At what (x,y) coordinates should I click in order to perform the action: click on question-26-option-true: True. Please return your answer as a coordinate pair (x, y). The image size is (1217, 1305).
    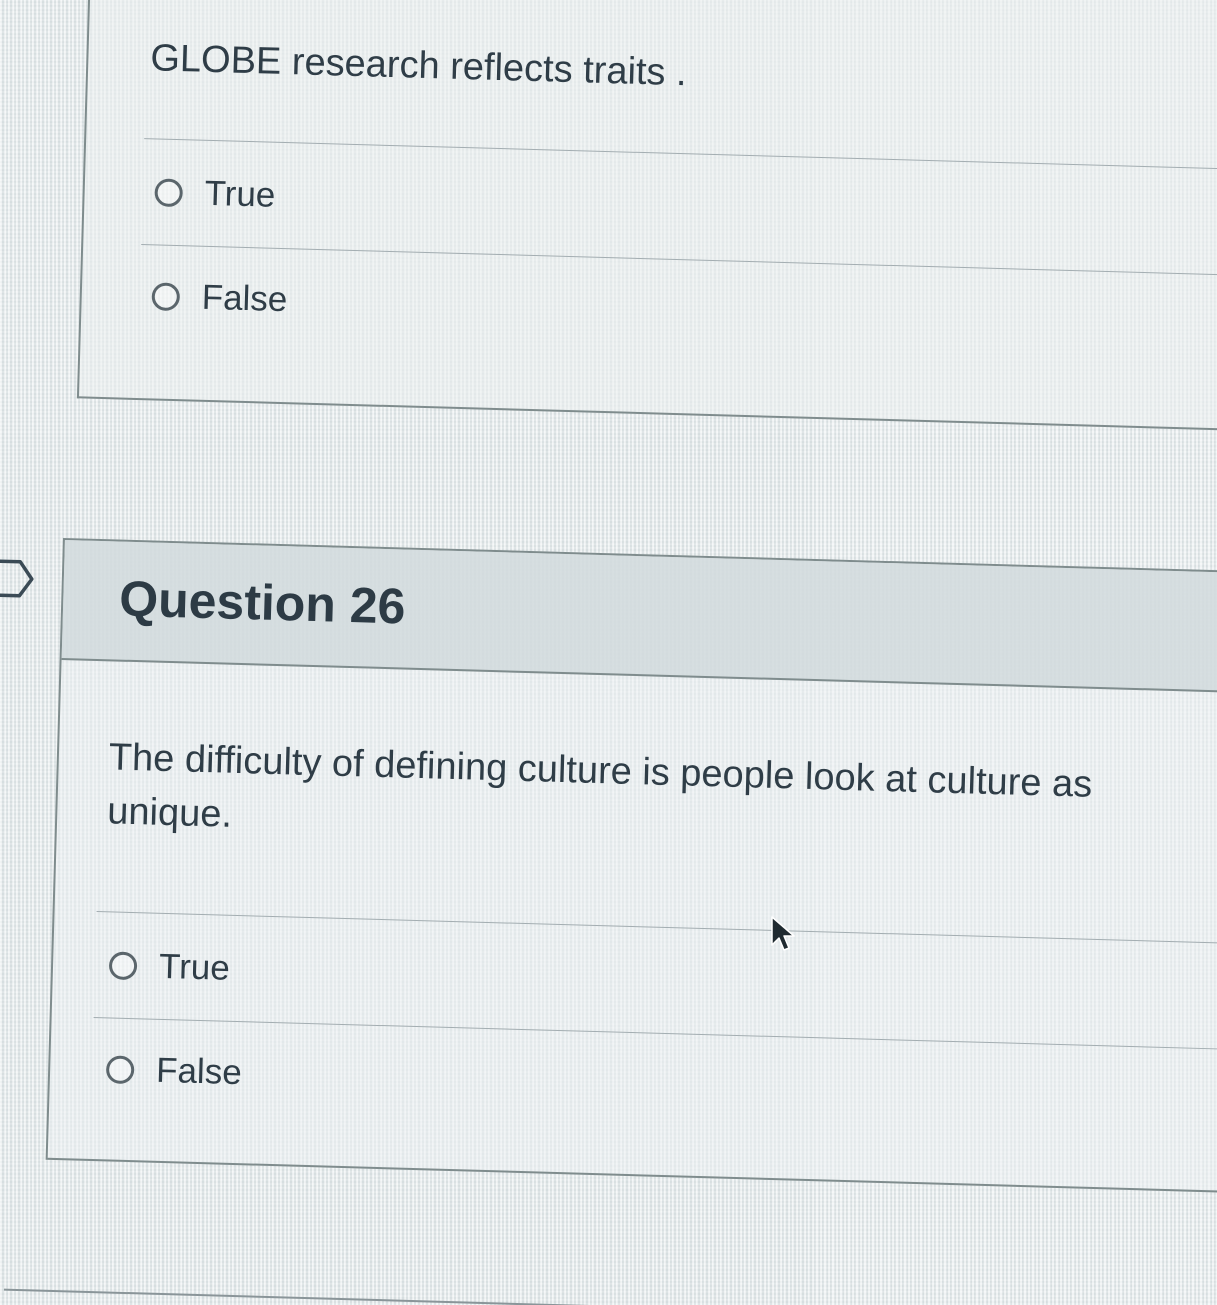
    Looking at the image, I should click on (169, 966).